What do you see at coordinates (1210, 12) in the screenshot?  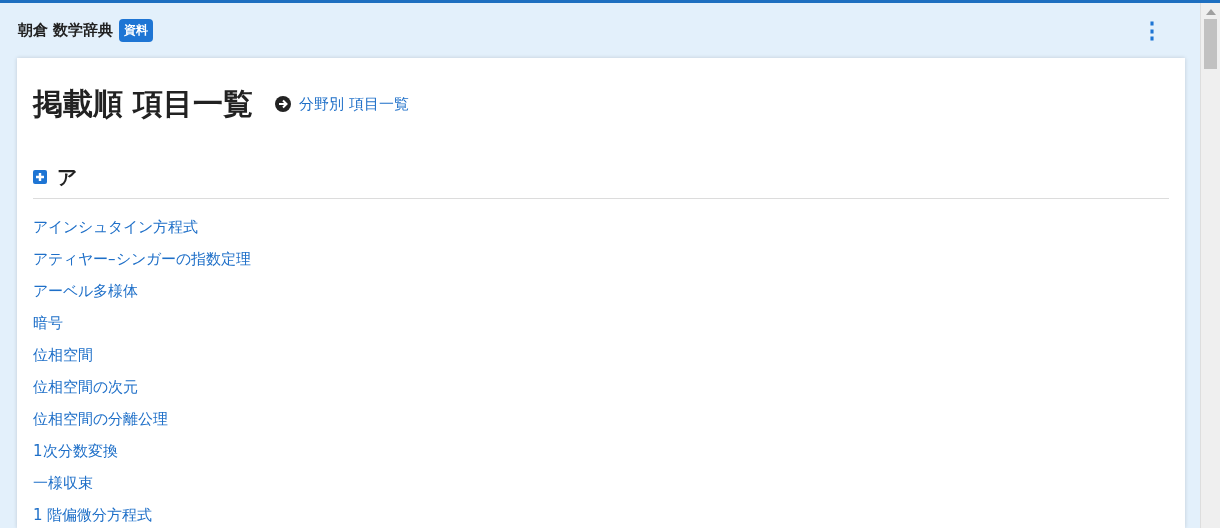 I see `scroll-up-icon` at bounding box center [1210, 12].